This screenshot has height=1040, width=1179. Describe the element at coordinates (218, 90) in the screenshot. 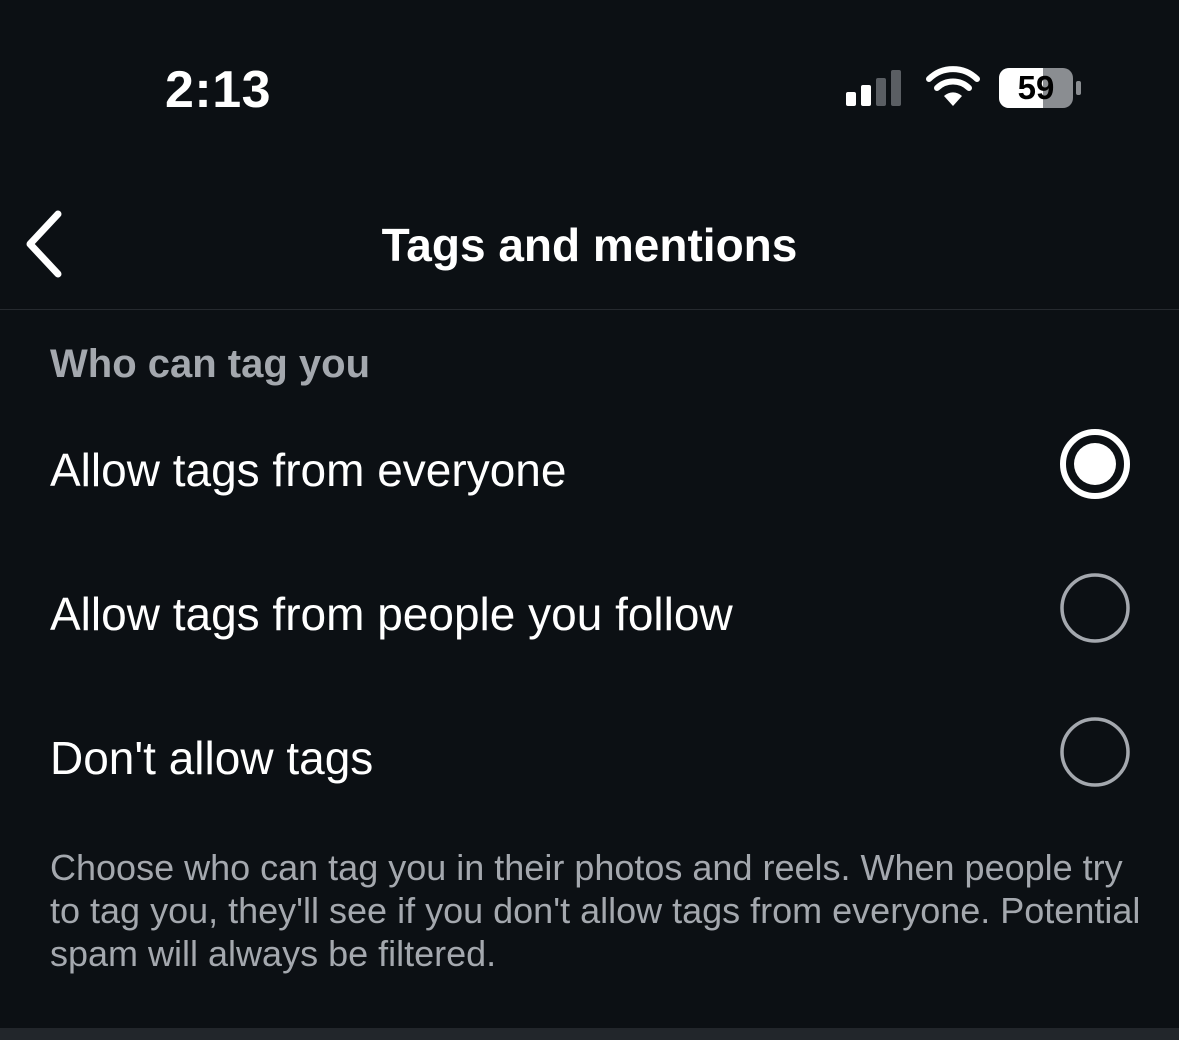

I see `status-time: 2:13` at that location.